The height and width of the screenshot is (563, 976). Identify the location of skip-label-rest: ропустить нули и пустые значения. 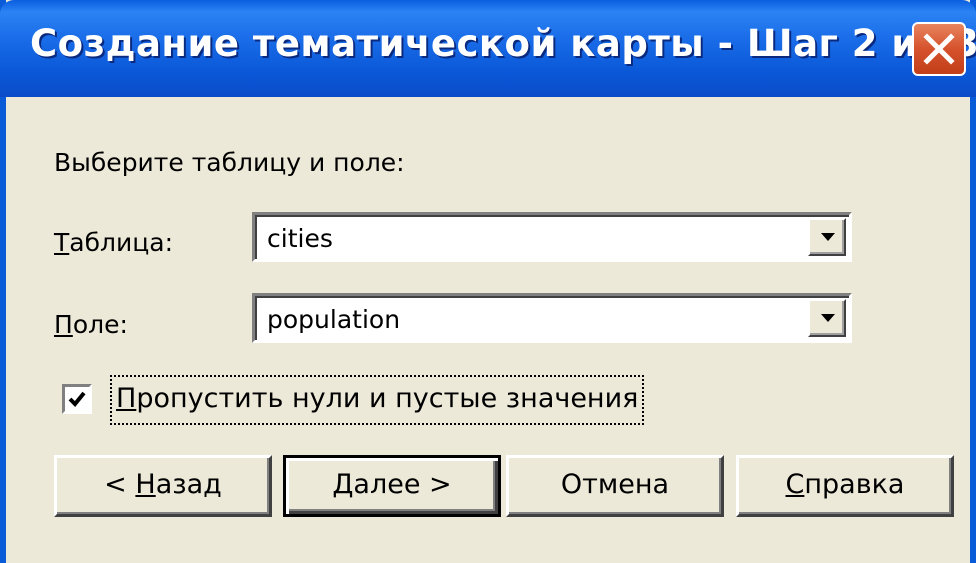
(387, 398).